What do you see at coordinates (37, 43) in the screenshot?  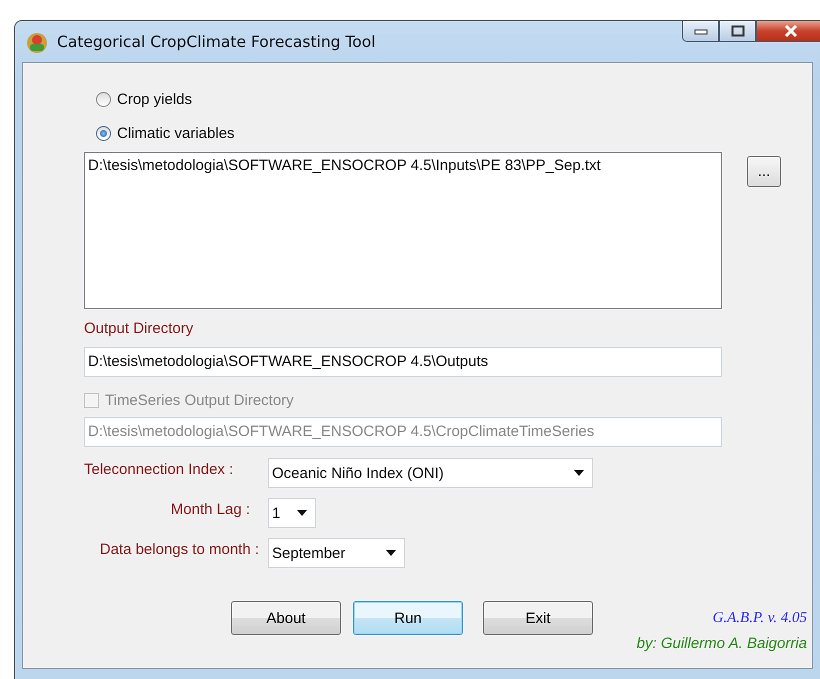 I see `app-logo-icon` at bounding box center [37, 43].